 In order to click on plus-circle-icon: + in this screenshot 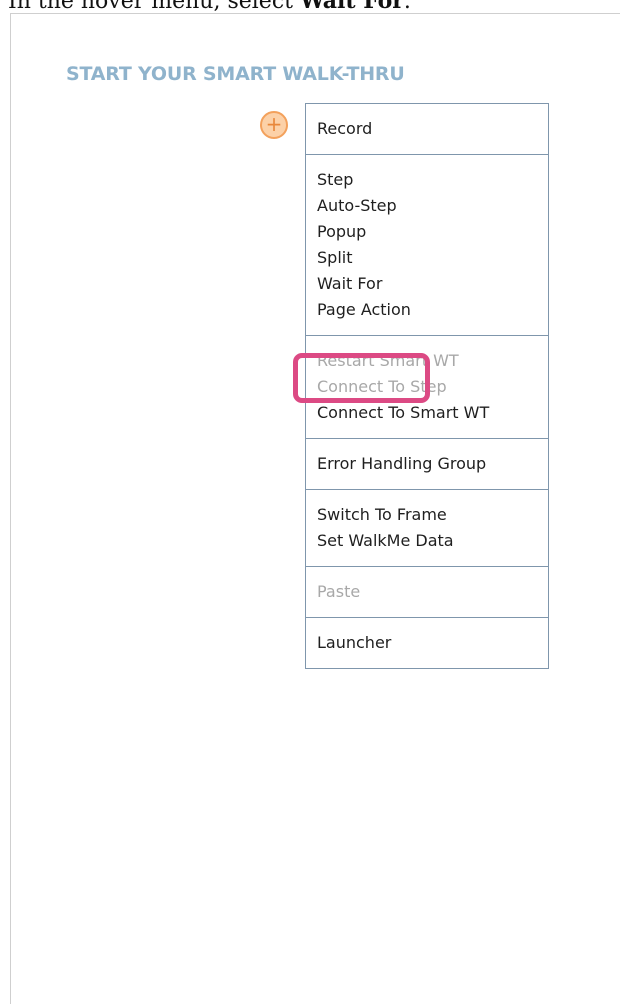, I will do `click(274, 125)`.